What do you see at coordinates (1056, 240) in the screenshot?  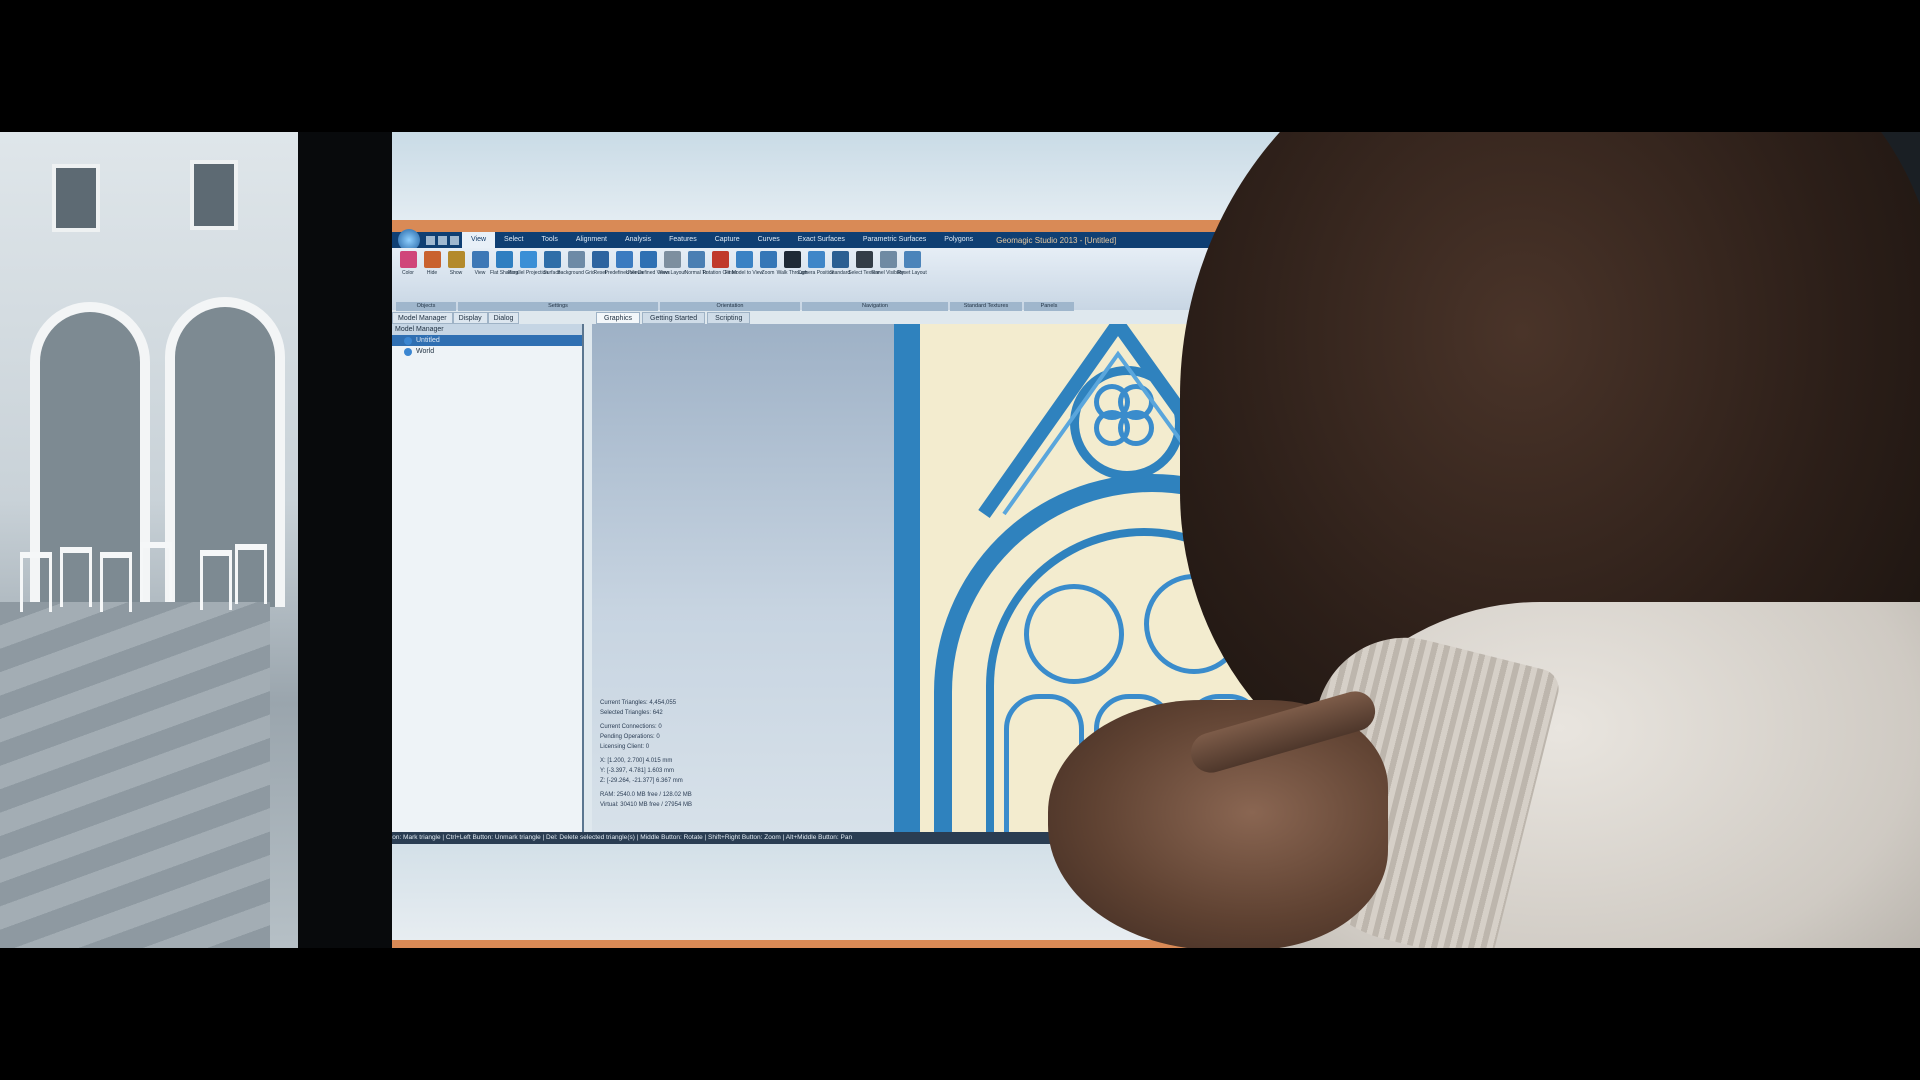 I see `window-title: Geomagic Studio 2013 - [Untitled]` at bounding box center [1056, 240].